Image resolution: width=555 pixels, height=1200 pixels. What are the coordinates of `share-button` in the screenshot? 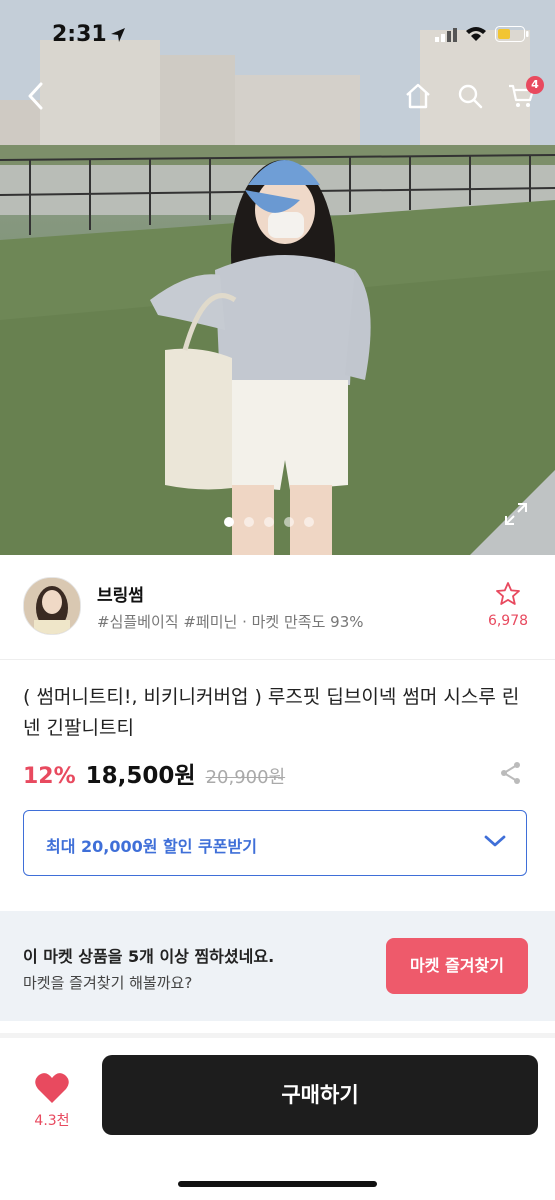 It's located at (511, 773).